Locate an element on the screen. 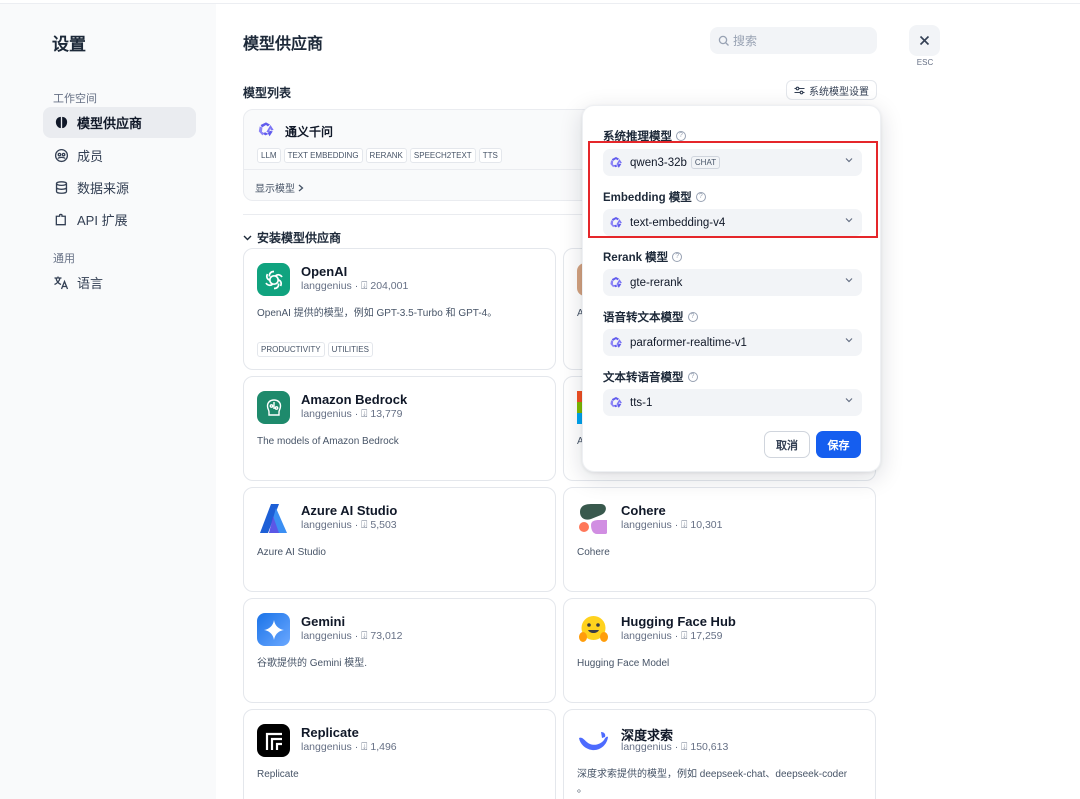  sidebar-item-data-source: 数据来源 is located at coordinates (119, 187).